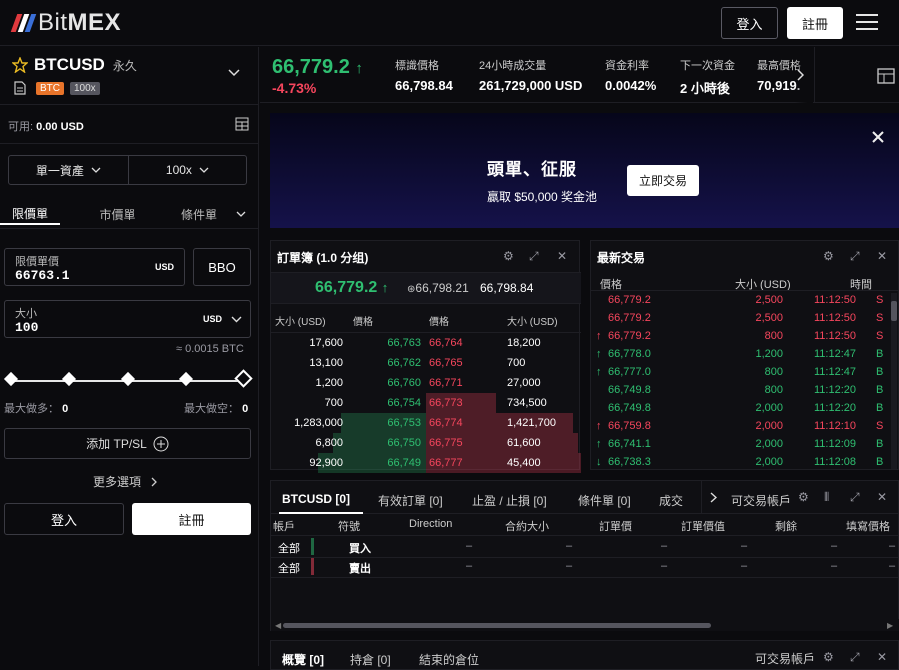  I want to click on ask-size: 734,500, so click(527, 403).